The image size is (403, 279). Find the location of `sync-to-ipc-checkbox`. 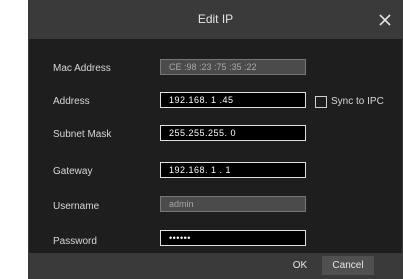

sync-to-ipc-checkbox is located at coordinates (321, 102).